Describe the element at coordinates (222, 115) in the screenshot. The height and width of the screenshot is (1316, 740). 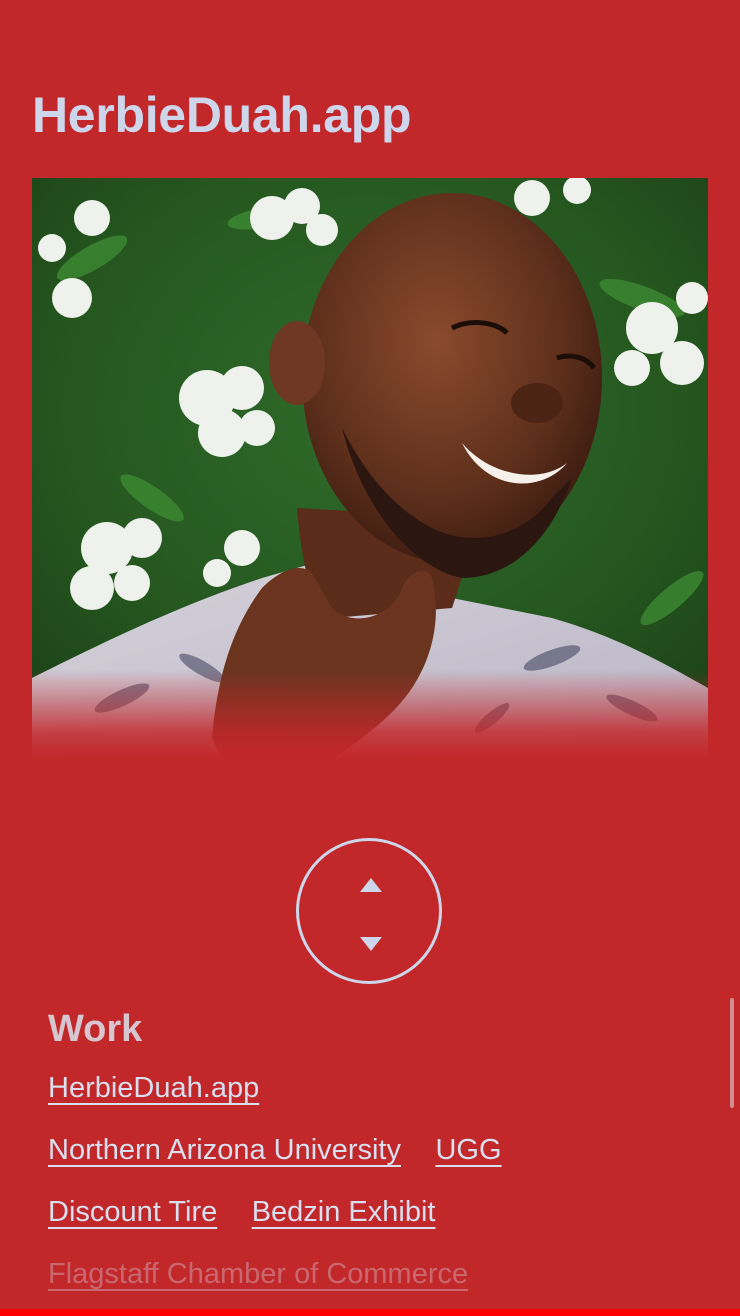
I see `site-title: HerbieDuah.app` at that location.